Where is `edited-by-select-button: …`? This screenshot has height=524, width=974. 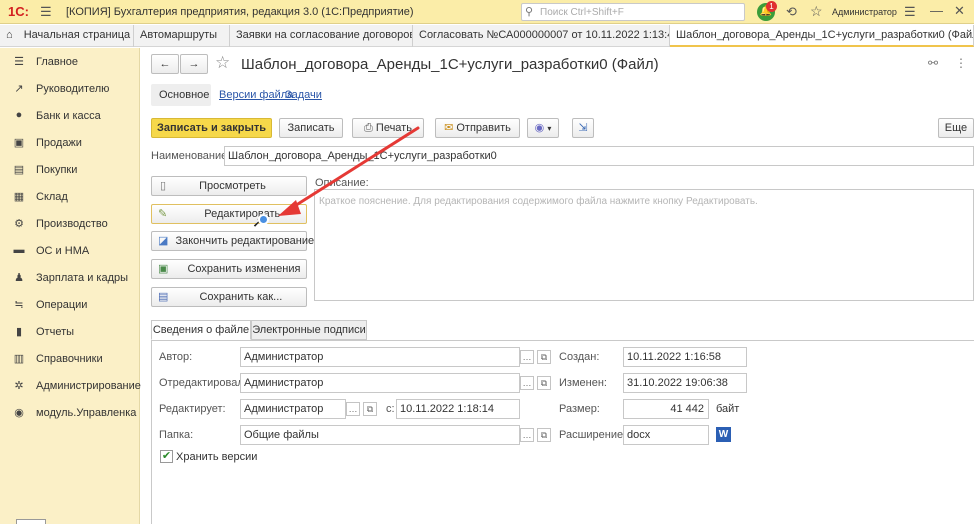 edited-by-select-button: … is located at coordinates (527, 383).